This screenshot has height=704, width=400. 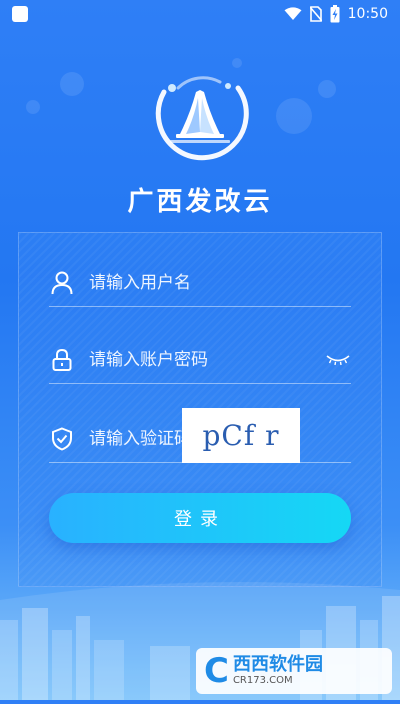 I want to click on shield-check-icon, so click(x=62, y=439).